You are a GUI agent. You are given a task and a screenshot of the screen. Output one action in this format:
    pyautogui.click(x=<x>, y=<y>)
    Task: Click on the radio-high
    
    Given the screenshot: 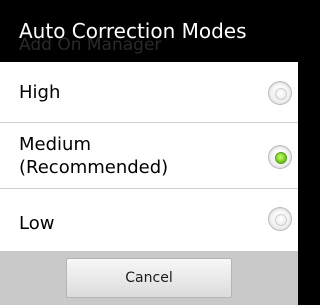 What is the action you would take?
    pyautogui.click(x=280, y=93)
    